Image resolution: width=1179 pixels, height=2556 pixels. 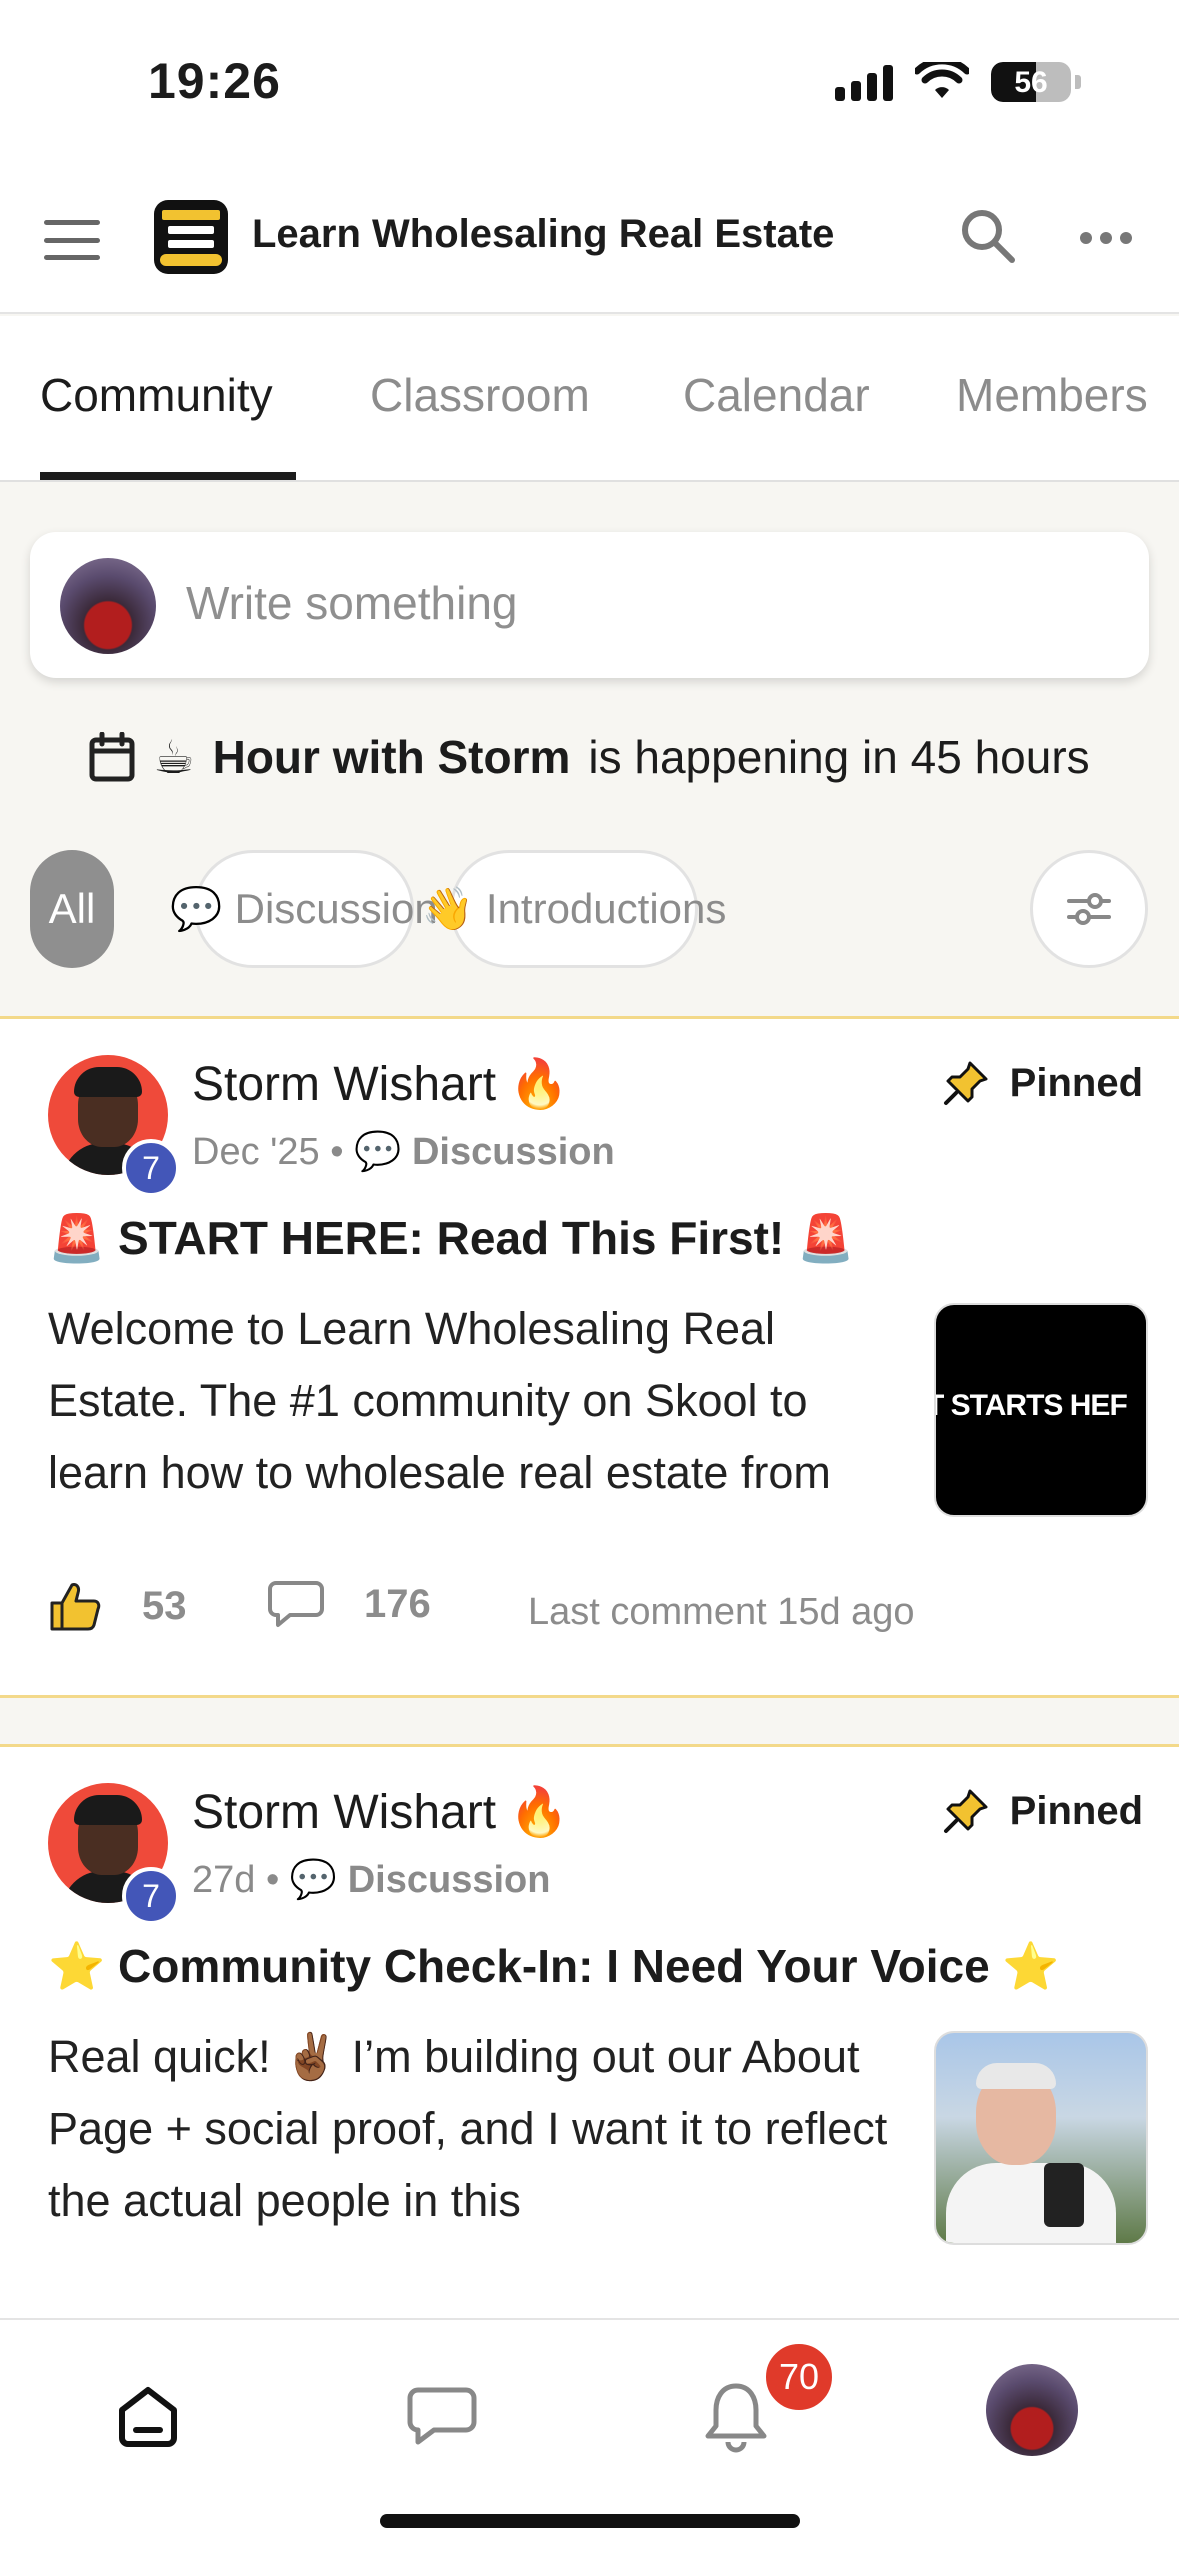 What do you see at coordinates (112, 757) in the screenshot?
I see `calendar-icon` at bounding box center [112, 757].